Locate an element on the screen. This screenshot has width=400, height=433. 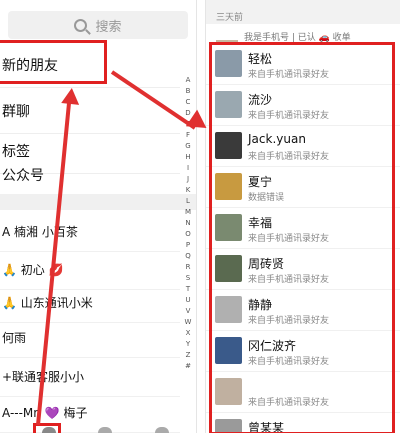
official-accounts-label: 公众号 is located at coordinates (23, 175).